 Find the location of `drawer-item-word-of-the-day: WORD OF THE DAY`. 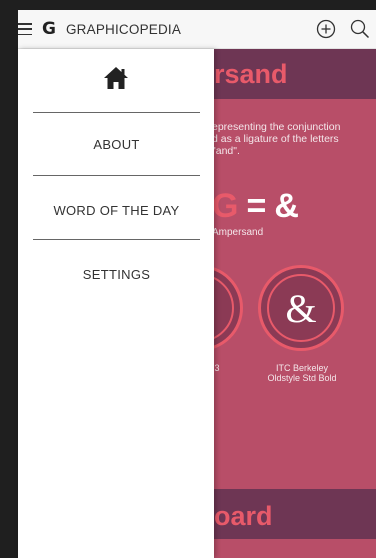

drawer-item-word-of-the-day: WORD OF THE DAY is located at coordinates (116, 210).